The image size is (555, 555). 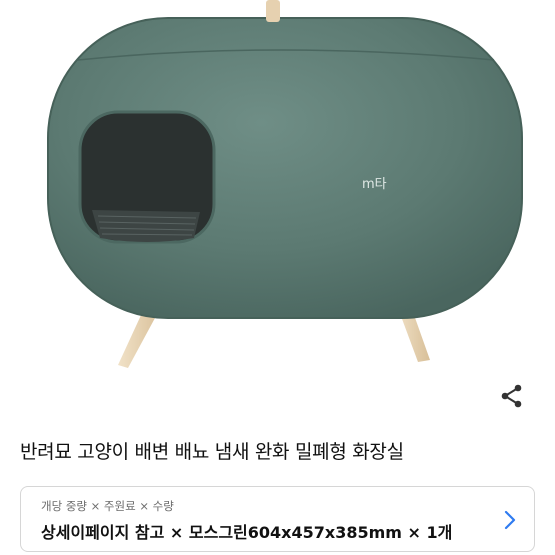 I want to click on product-title: 반려묘 고양이 배변 배뇨 냄새 완화 밀폐형 화장실, so click(x=212, y=452).